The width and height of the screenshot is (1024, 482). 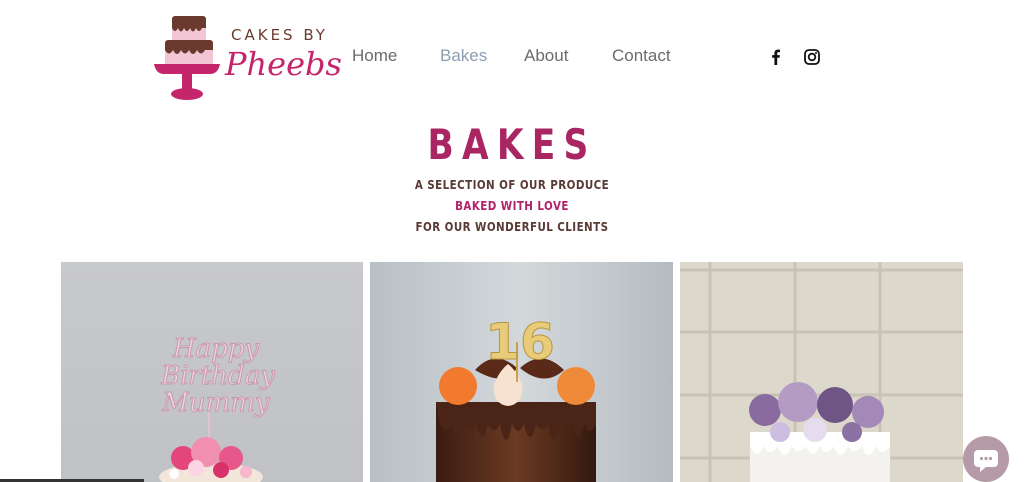 I want to click on cake-topper-number: 16, so click(x=520, y=342).